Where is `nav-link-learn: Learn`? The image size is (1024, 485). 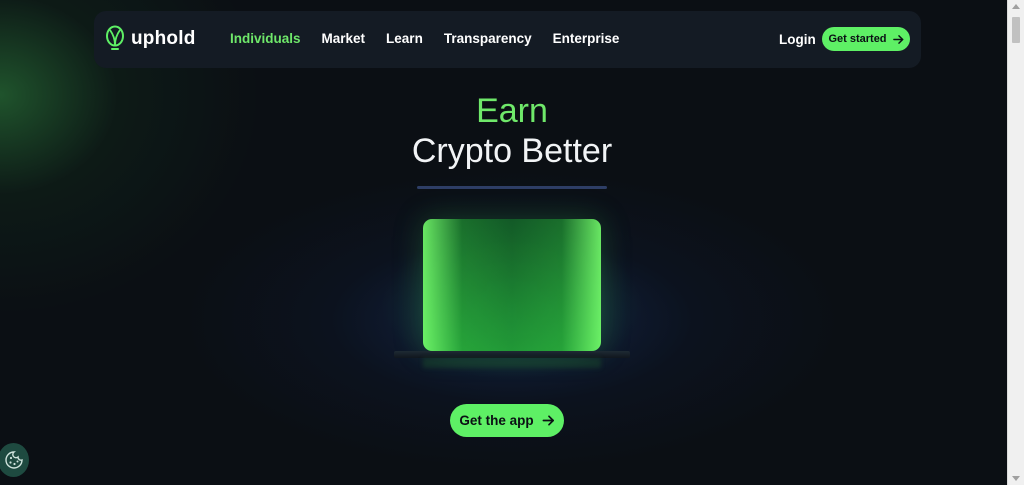
nav-link-learn: Learn is located at coordinates (404, 38).